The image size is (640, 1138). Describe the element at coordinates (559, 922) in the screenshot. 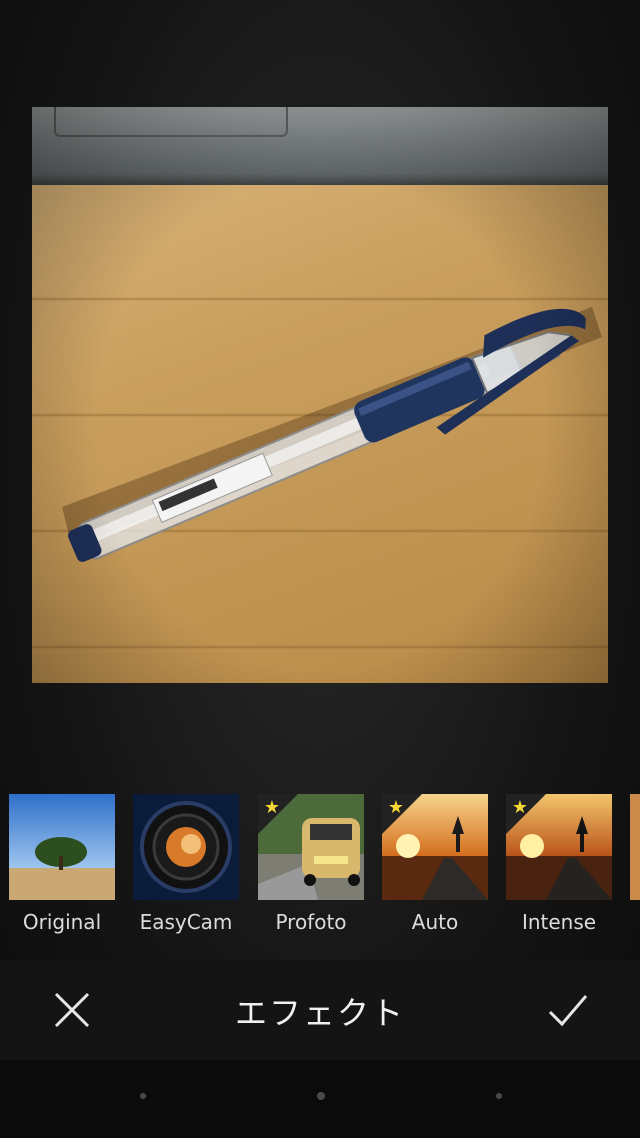

I see `filter-label: Intense` at that location.